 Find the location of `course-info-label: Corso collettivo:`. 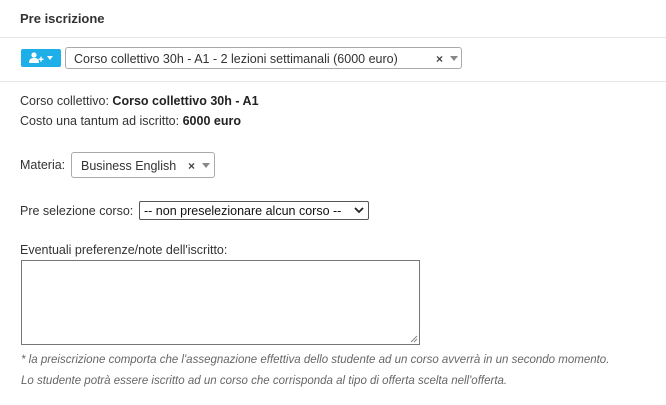

course-info-label: Corso collettivo: is located at coordinates (64, 101).